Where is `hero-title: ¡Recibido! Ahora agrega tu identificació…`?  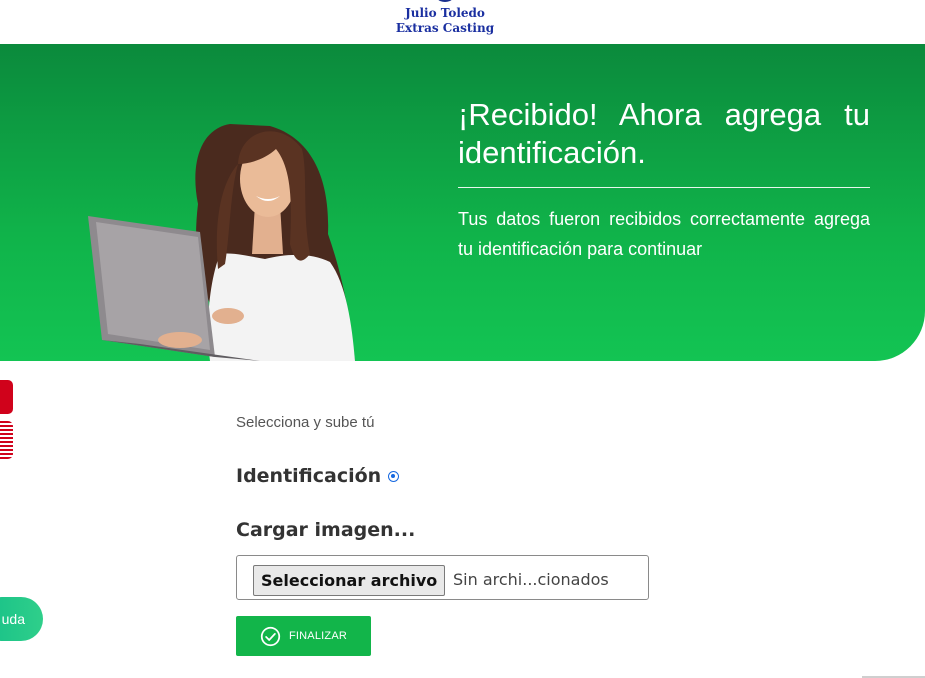 hero-title: ¡Recibido! Ahora agrega tu identificació… is located at coordinates (664, 133).